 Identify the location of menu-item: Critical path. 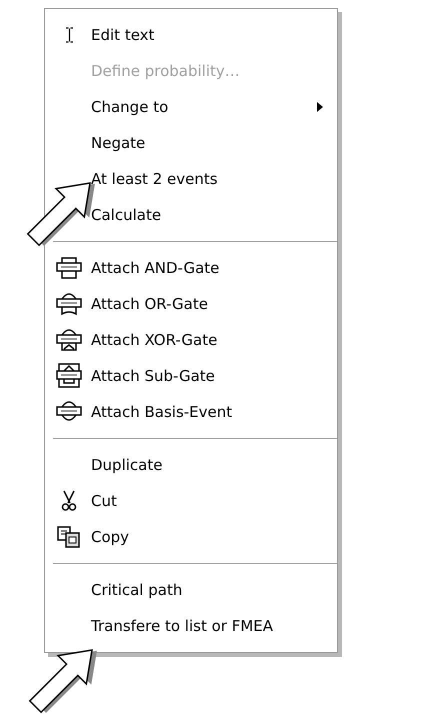
(136, 590).